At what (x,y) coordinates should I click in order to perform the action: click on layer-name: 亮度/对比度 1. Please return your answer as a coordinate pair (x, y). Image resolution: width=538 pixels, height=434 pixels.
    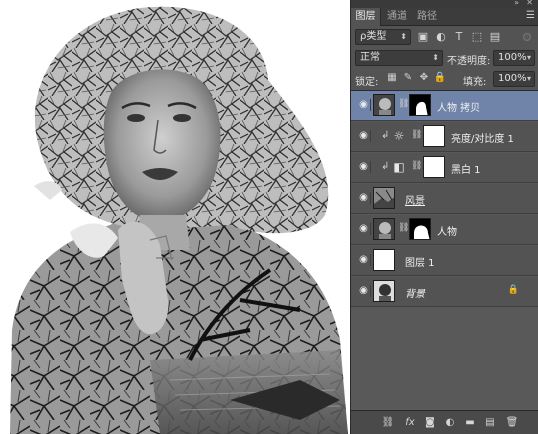
    Looking at the image, I should click on (482, 137).